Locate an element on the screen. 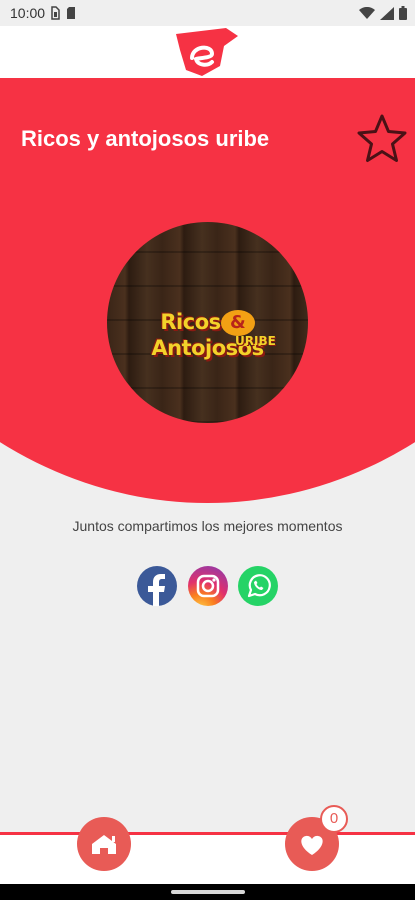 The image size is (415, 900). sd-card-icon is located at coordinates (71, 13).